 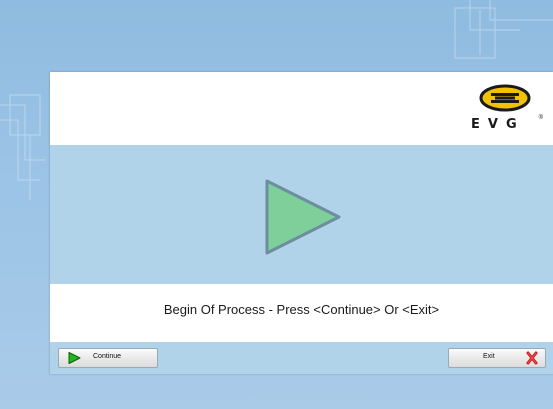 What do you see at coordinates (498, 124) in the screenshot?
I see `evg-logo-text: EVG` at bounding box center [498, 124].